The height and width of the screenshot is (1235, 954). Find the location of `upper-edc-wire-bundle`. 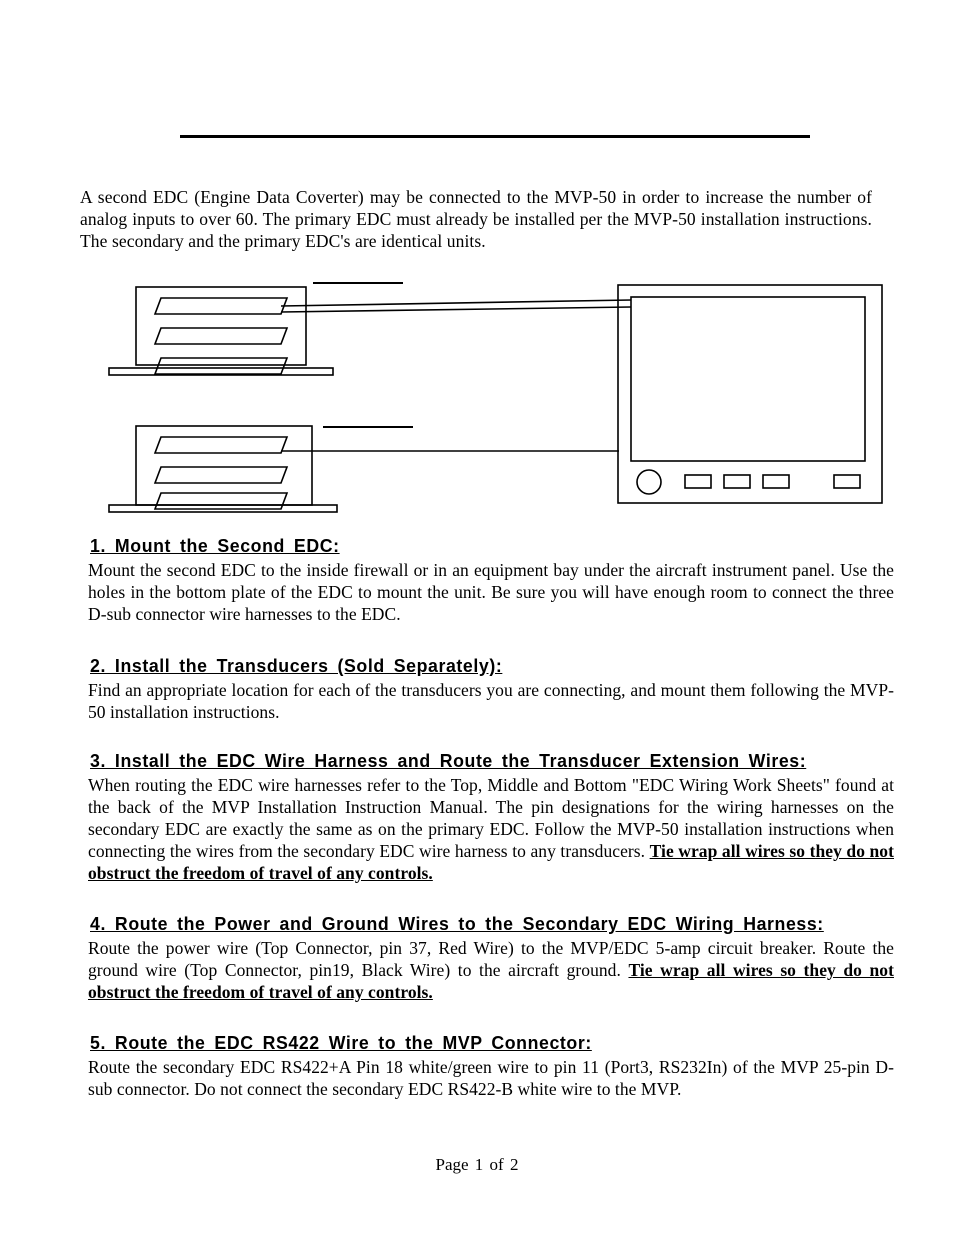

upper-edc-wire-bundle is located at coordinates (456, 306).